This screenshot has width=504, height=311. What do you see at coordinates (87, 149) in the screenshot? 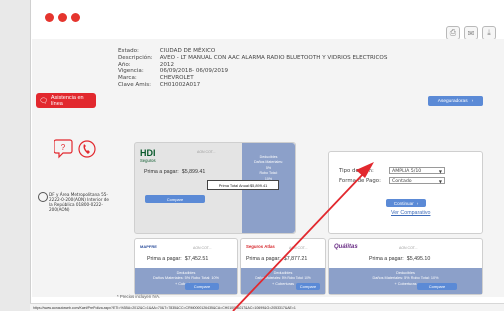
I see `phone-icon` at bounding box center [87, 149].